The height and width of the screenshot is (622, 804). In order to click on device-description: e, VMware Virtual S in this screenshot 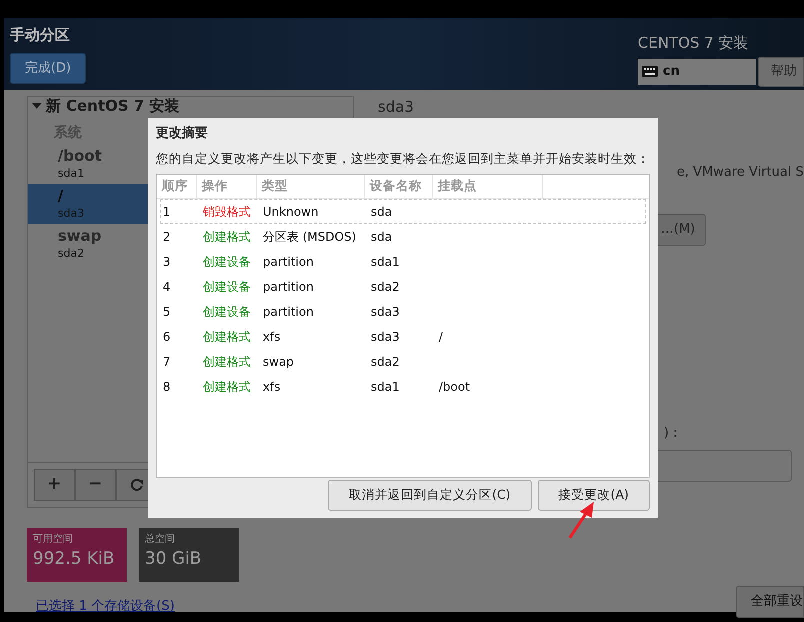, I will do `click(740, 173)`.